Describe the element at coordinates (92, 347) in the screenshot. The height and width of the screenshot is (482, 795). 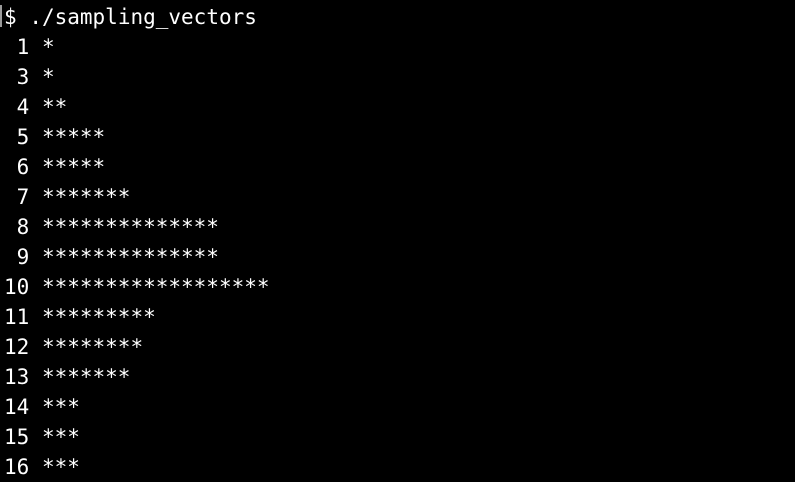
I see `row-stars: ********` at that location.